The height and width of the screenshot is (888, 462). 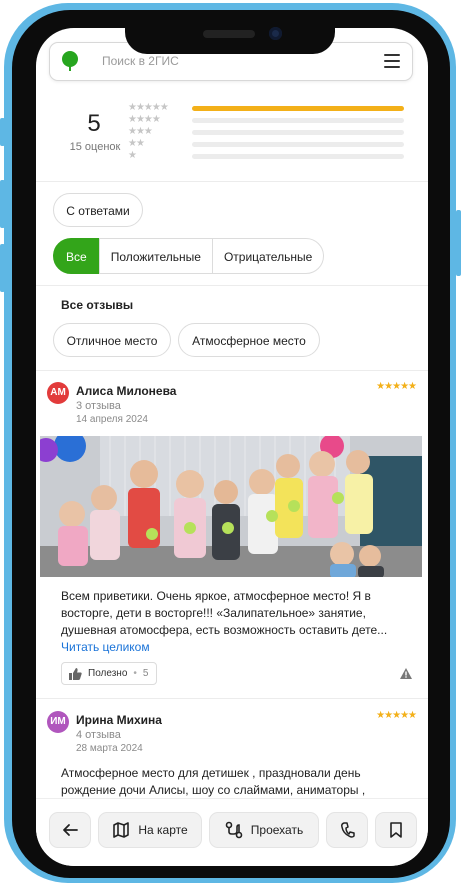 I want to click on tab-all: Все, so click(x=76, y=256).